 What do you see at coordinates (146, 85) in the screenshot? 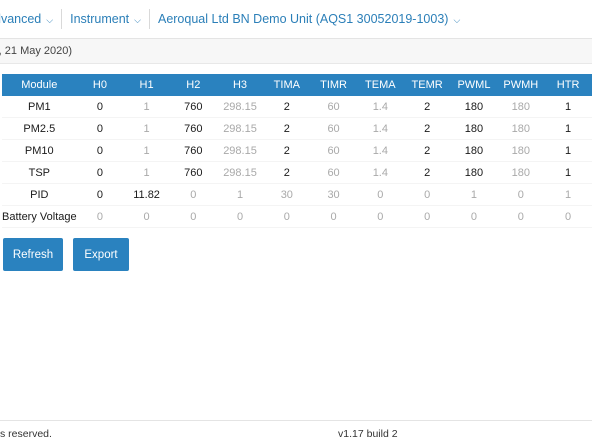
I see `column-header: H1` at bounding box center [146, 85].